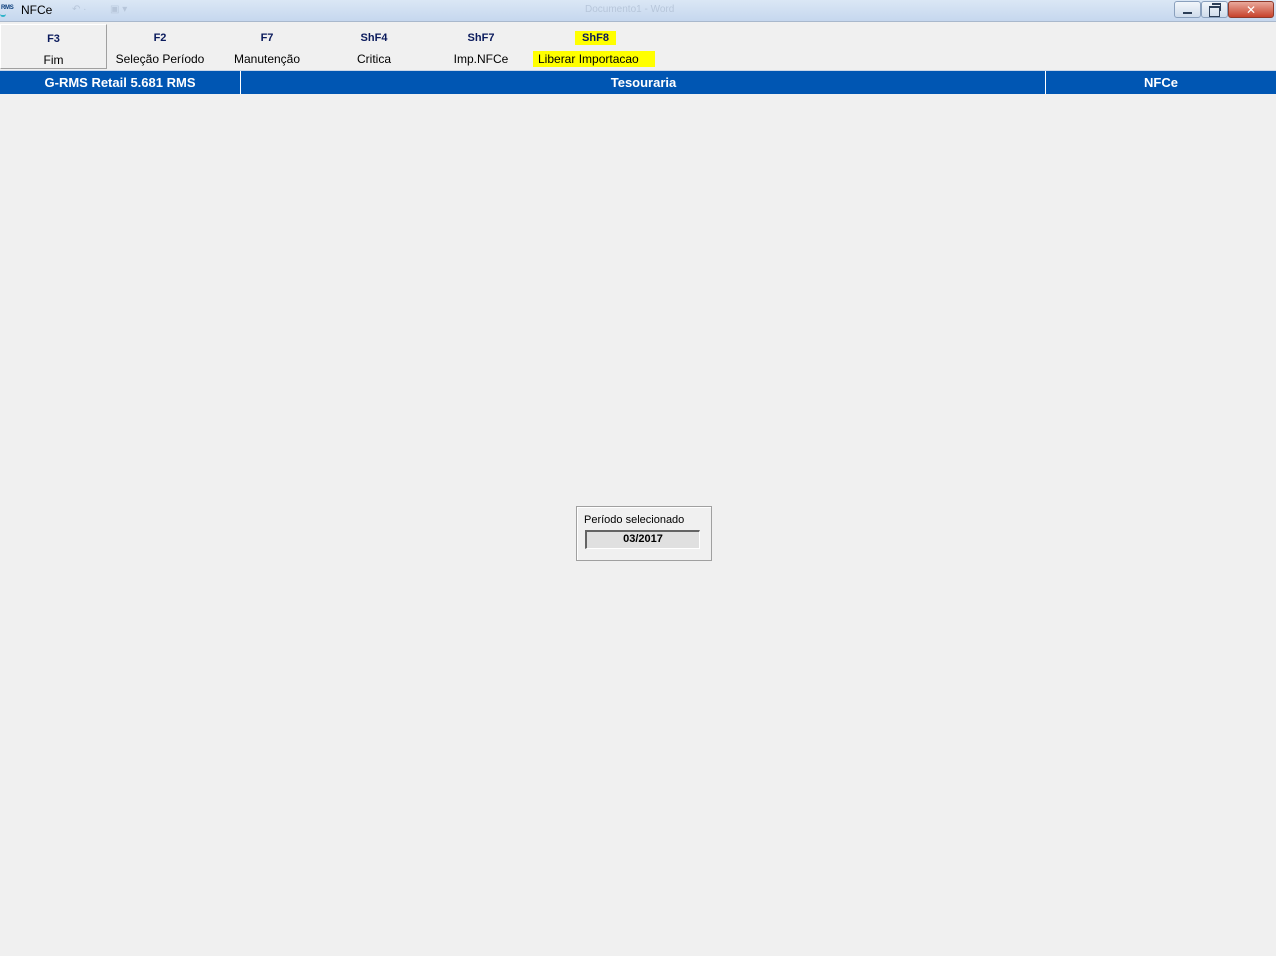  What do you see at coordinates (53, 46) in the screenshot?
I see `f3-fim-button: F3 Fim` at bounding box center [53, 46].